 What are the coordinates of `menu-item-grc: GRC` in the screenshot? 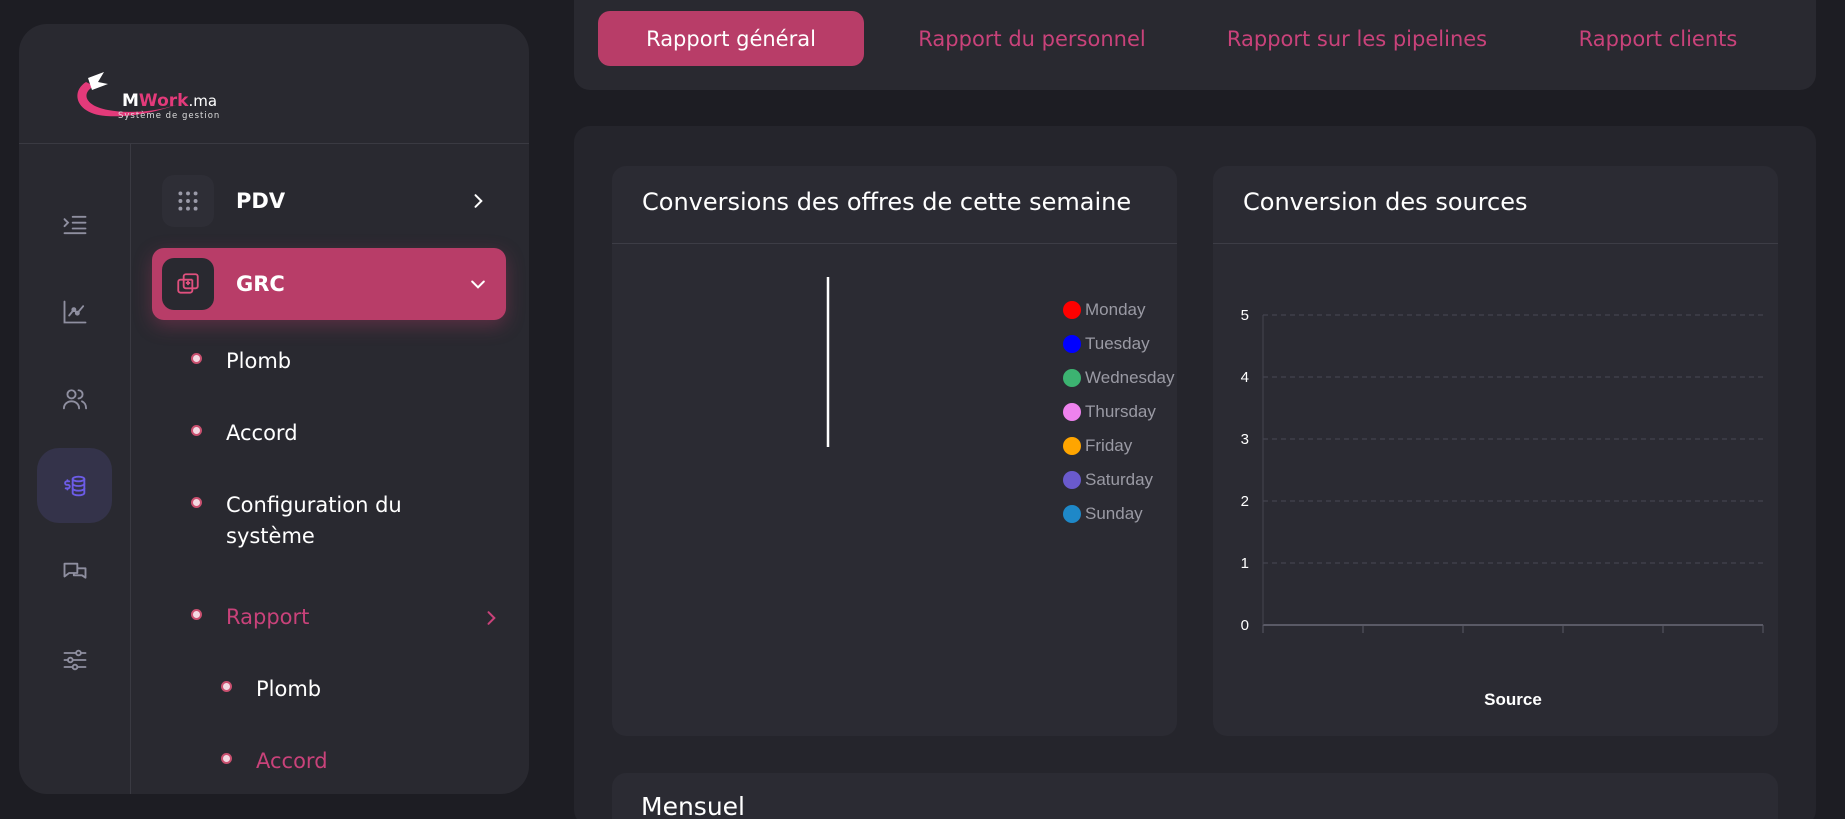 It's located at (329, 284).